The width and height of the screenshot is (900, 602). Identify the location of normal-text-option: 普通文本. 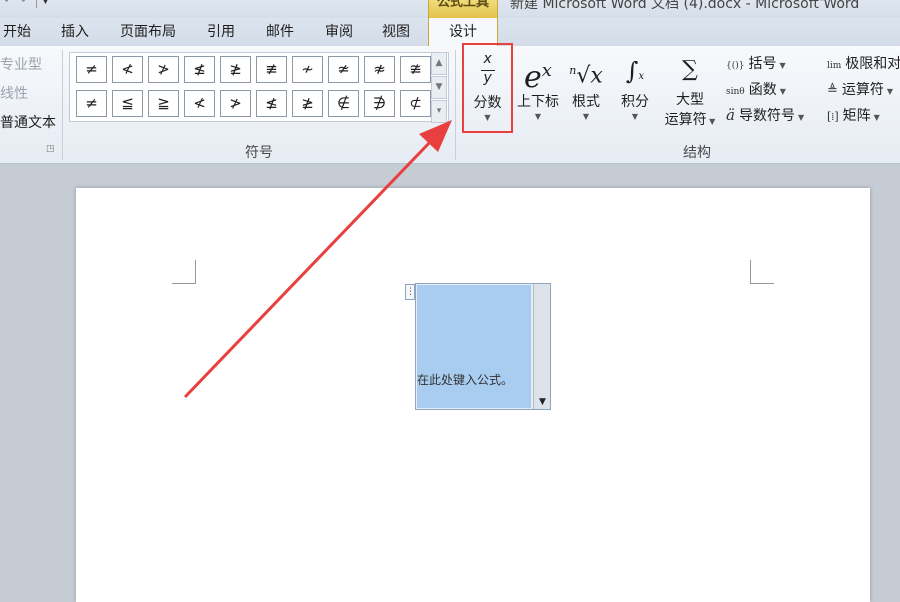
(28, 126).